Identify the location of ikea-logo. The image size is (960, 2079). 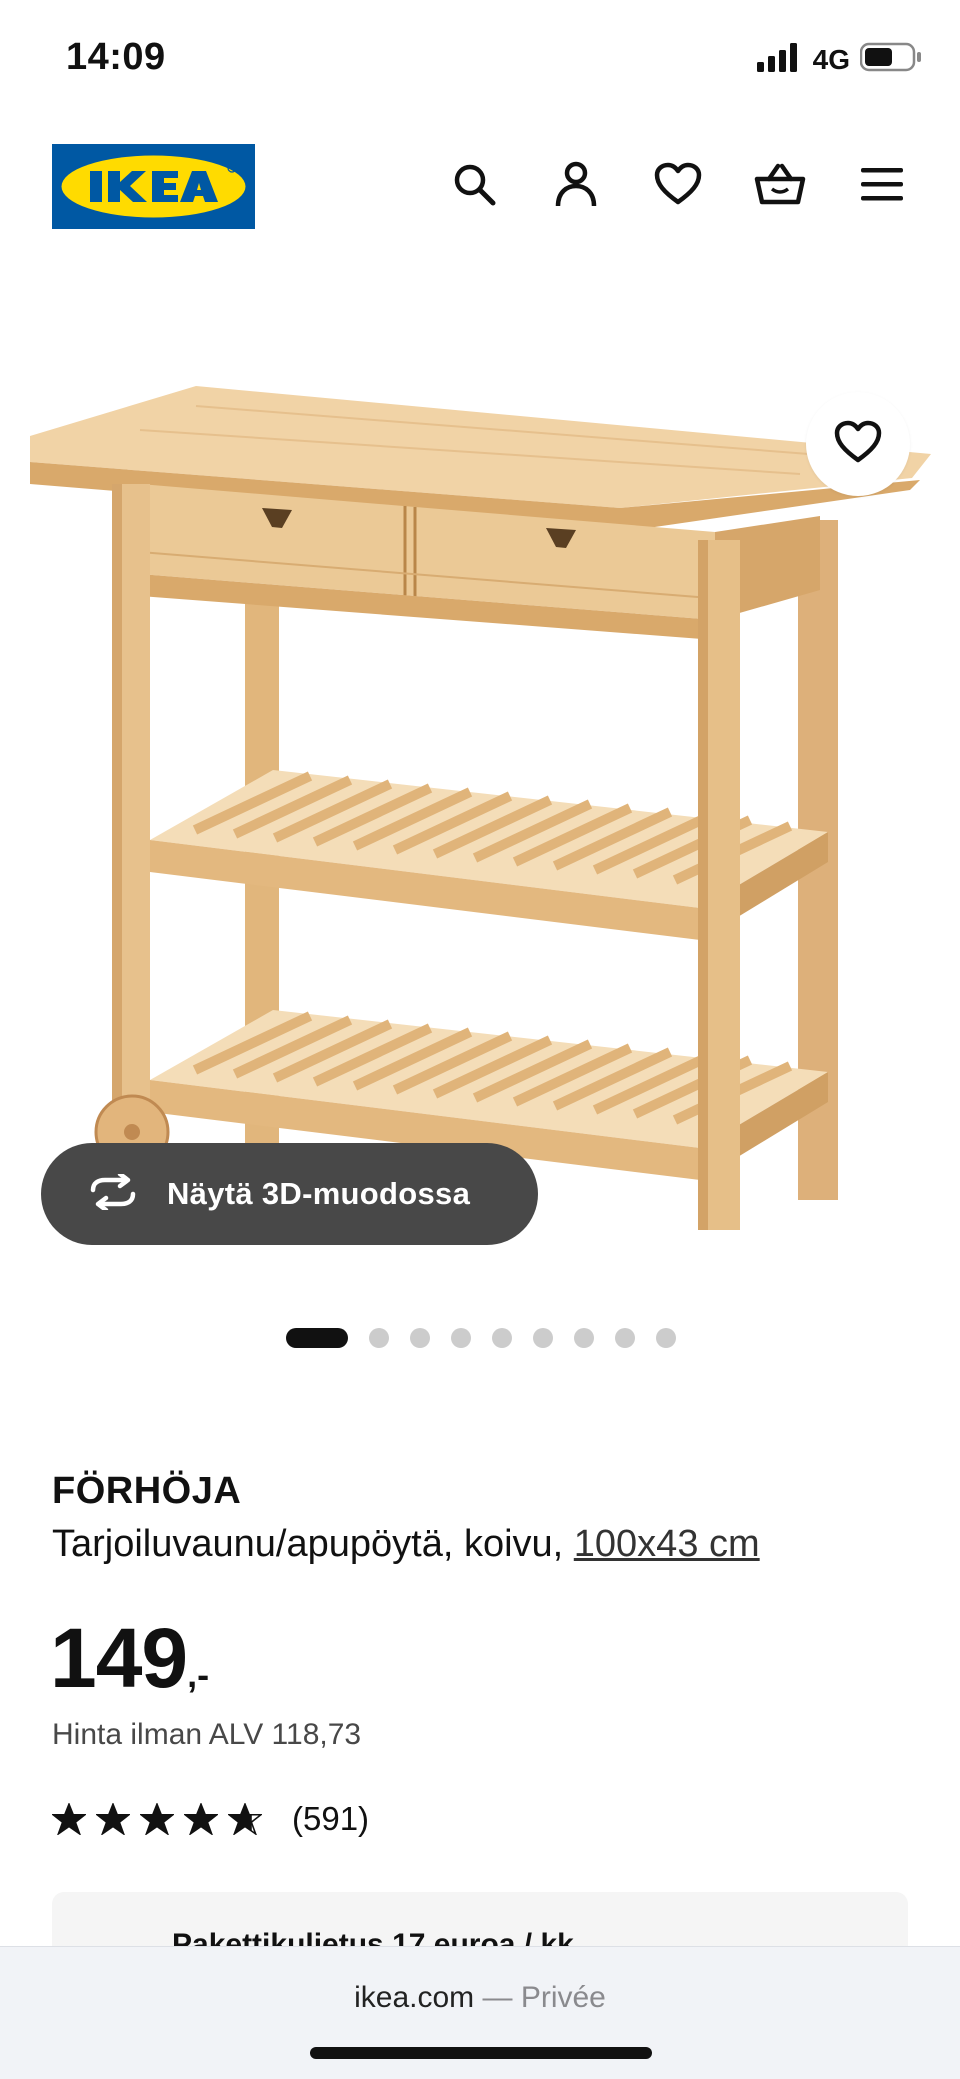
(153, 186).